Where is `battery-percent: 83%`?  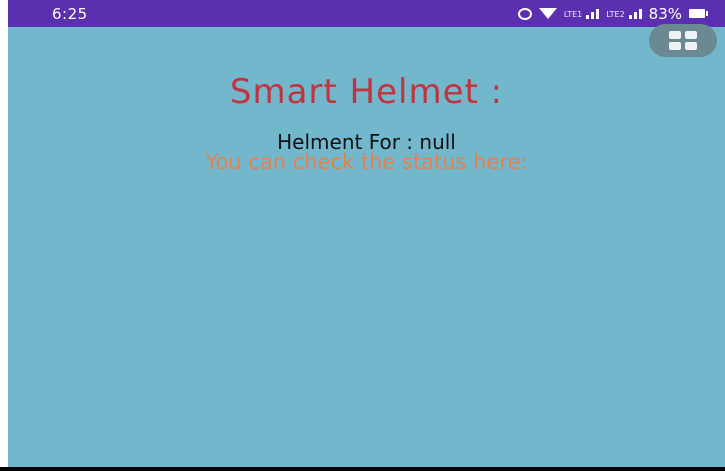 battery-percent: 83% is located at coordinates (665, 13).